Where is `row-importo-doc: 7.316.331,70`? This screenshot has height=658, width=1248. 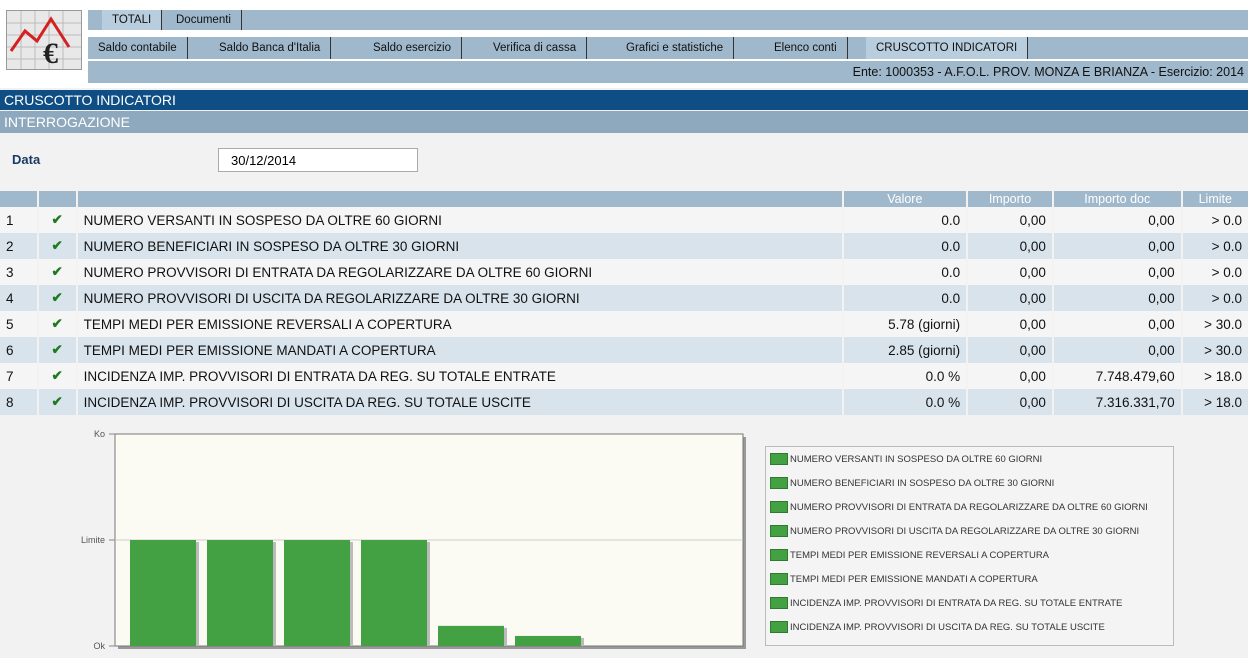 row-importo-doc: 7.316.331,70 is located at coordinates (1116, 402).